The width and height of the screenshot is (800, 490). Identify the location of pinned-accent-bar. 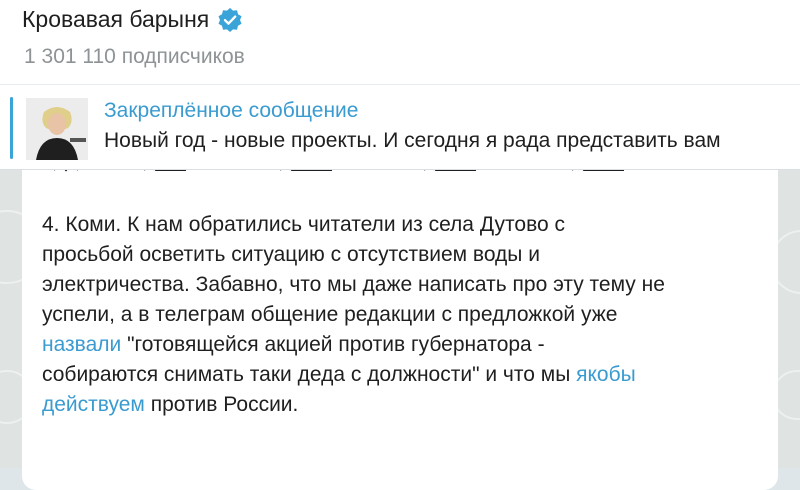
(11, 128).